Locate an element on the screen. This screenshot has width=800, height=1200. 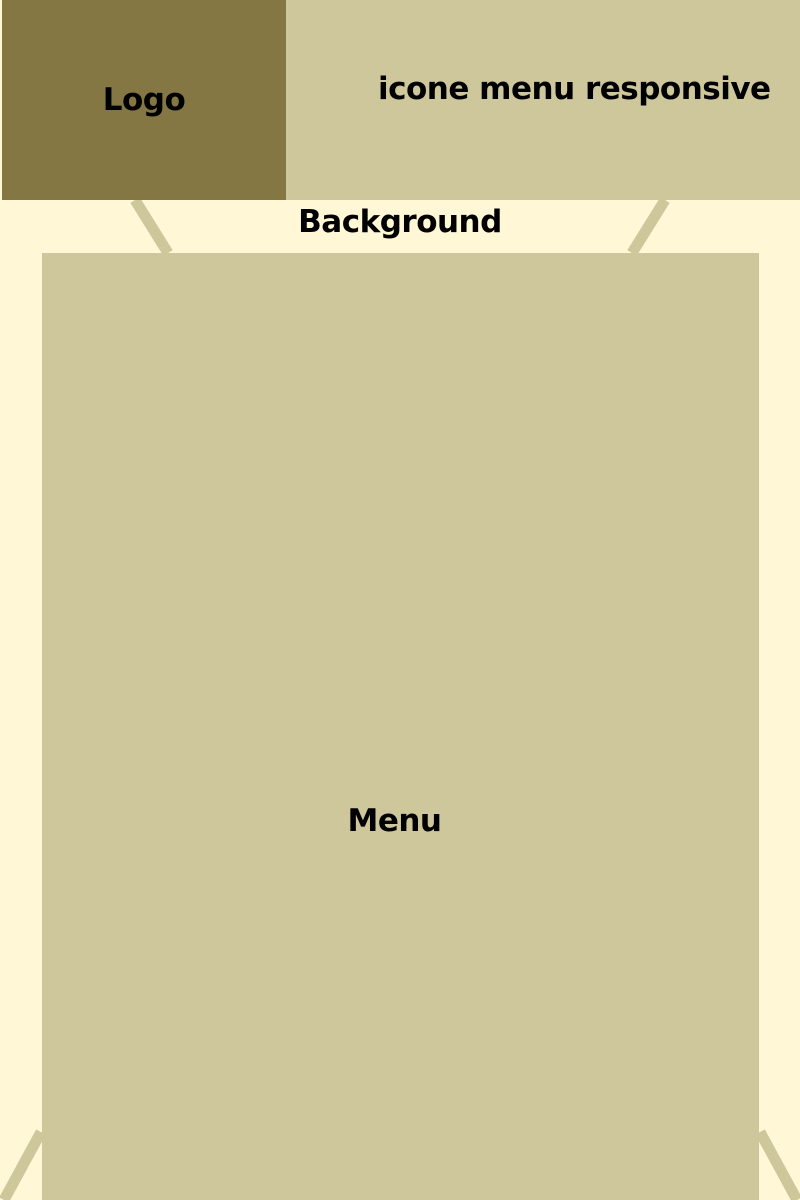
responsive-menu-icon-block: icone menu responsive is located at coordinates (543, 100).